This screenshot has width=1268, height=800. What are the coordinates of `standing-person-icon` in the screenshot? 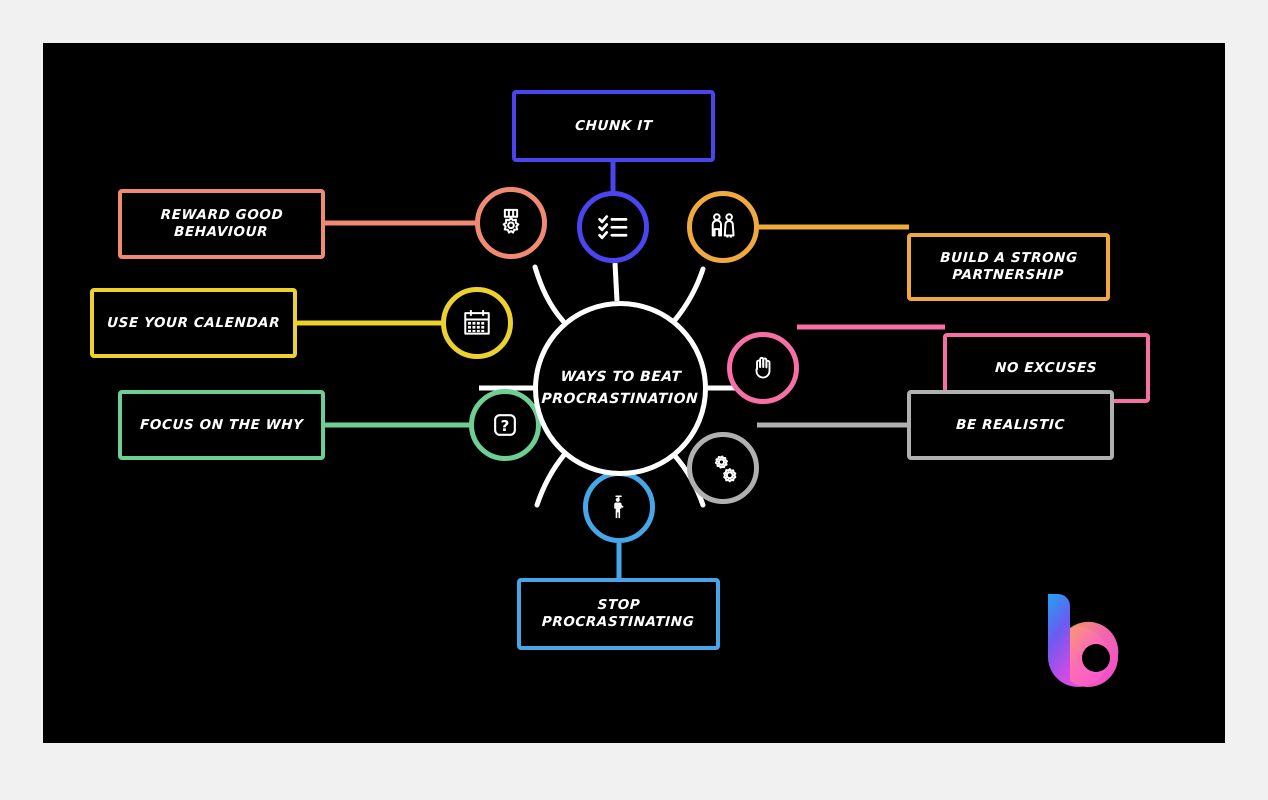 It's located at (619, 507).